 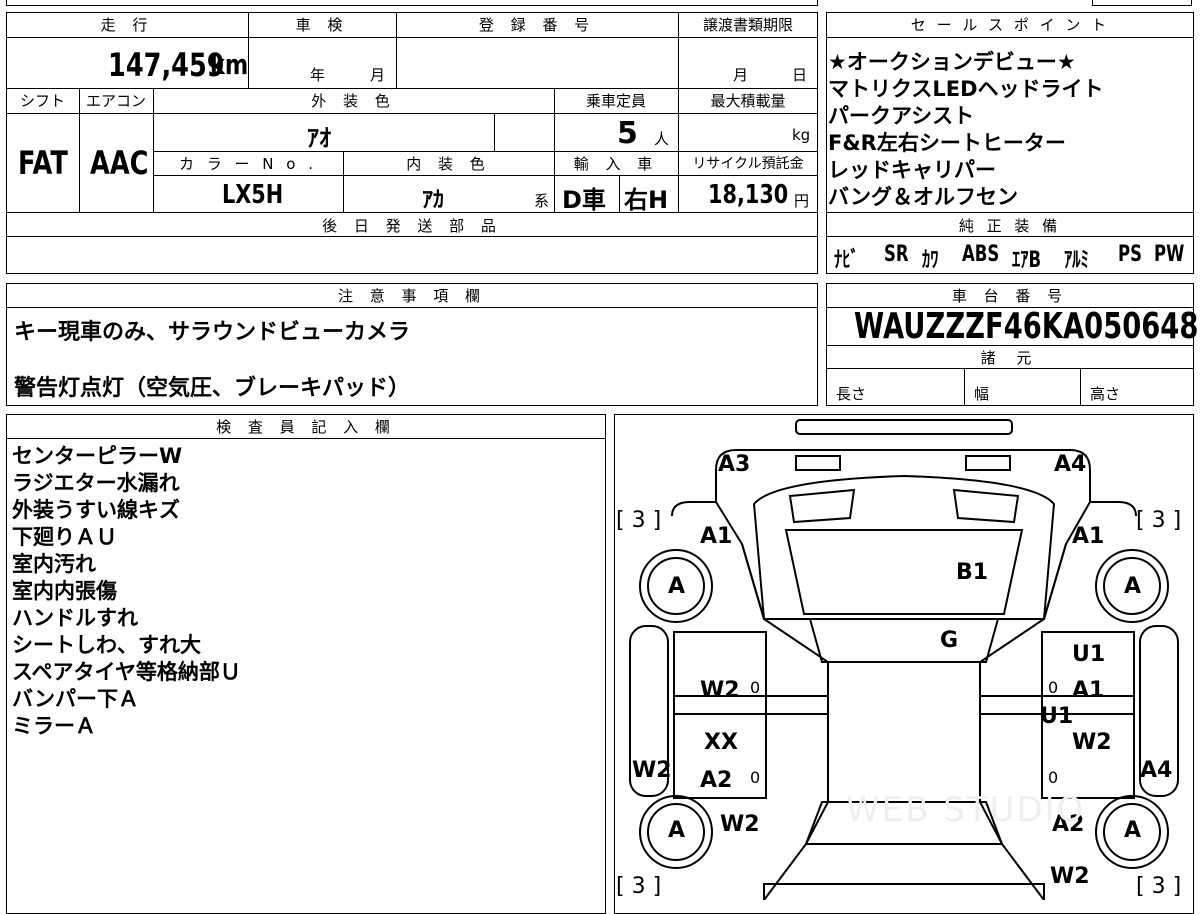 I want to click on mileage-value: 147,459, so click(x=166, y=65).